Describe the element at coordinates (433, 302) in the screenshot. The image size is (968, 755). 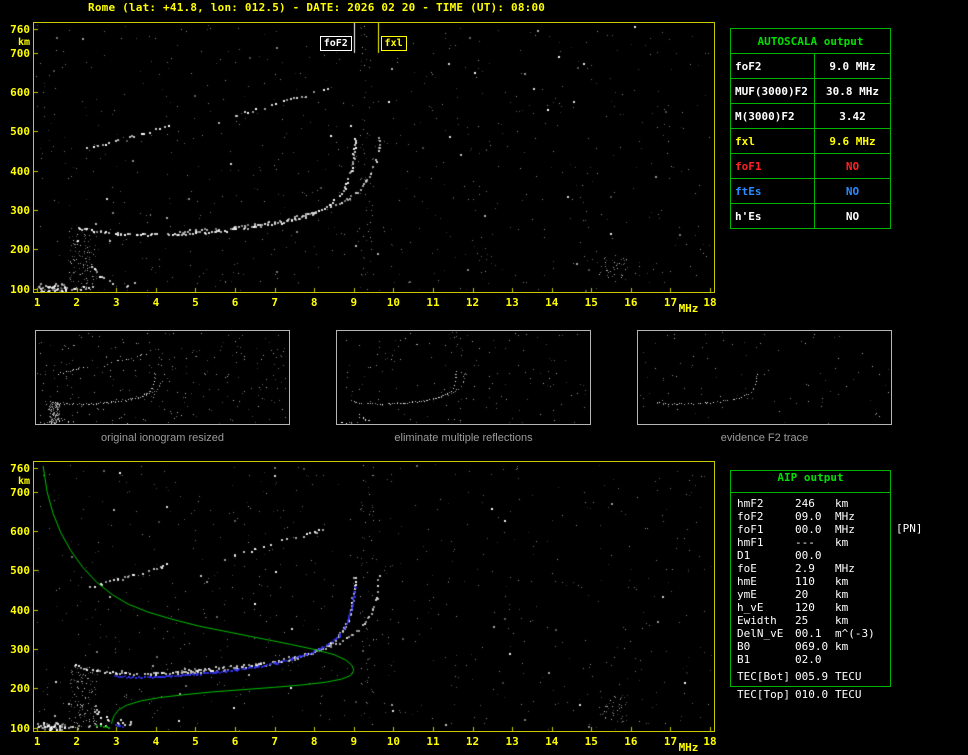
I see `x-axis-tick-label: 11` at that location.